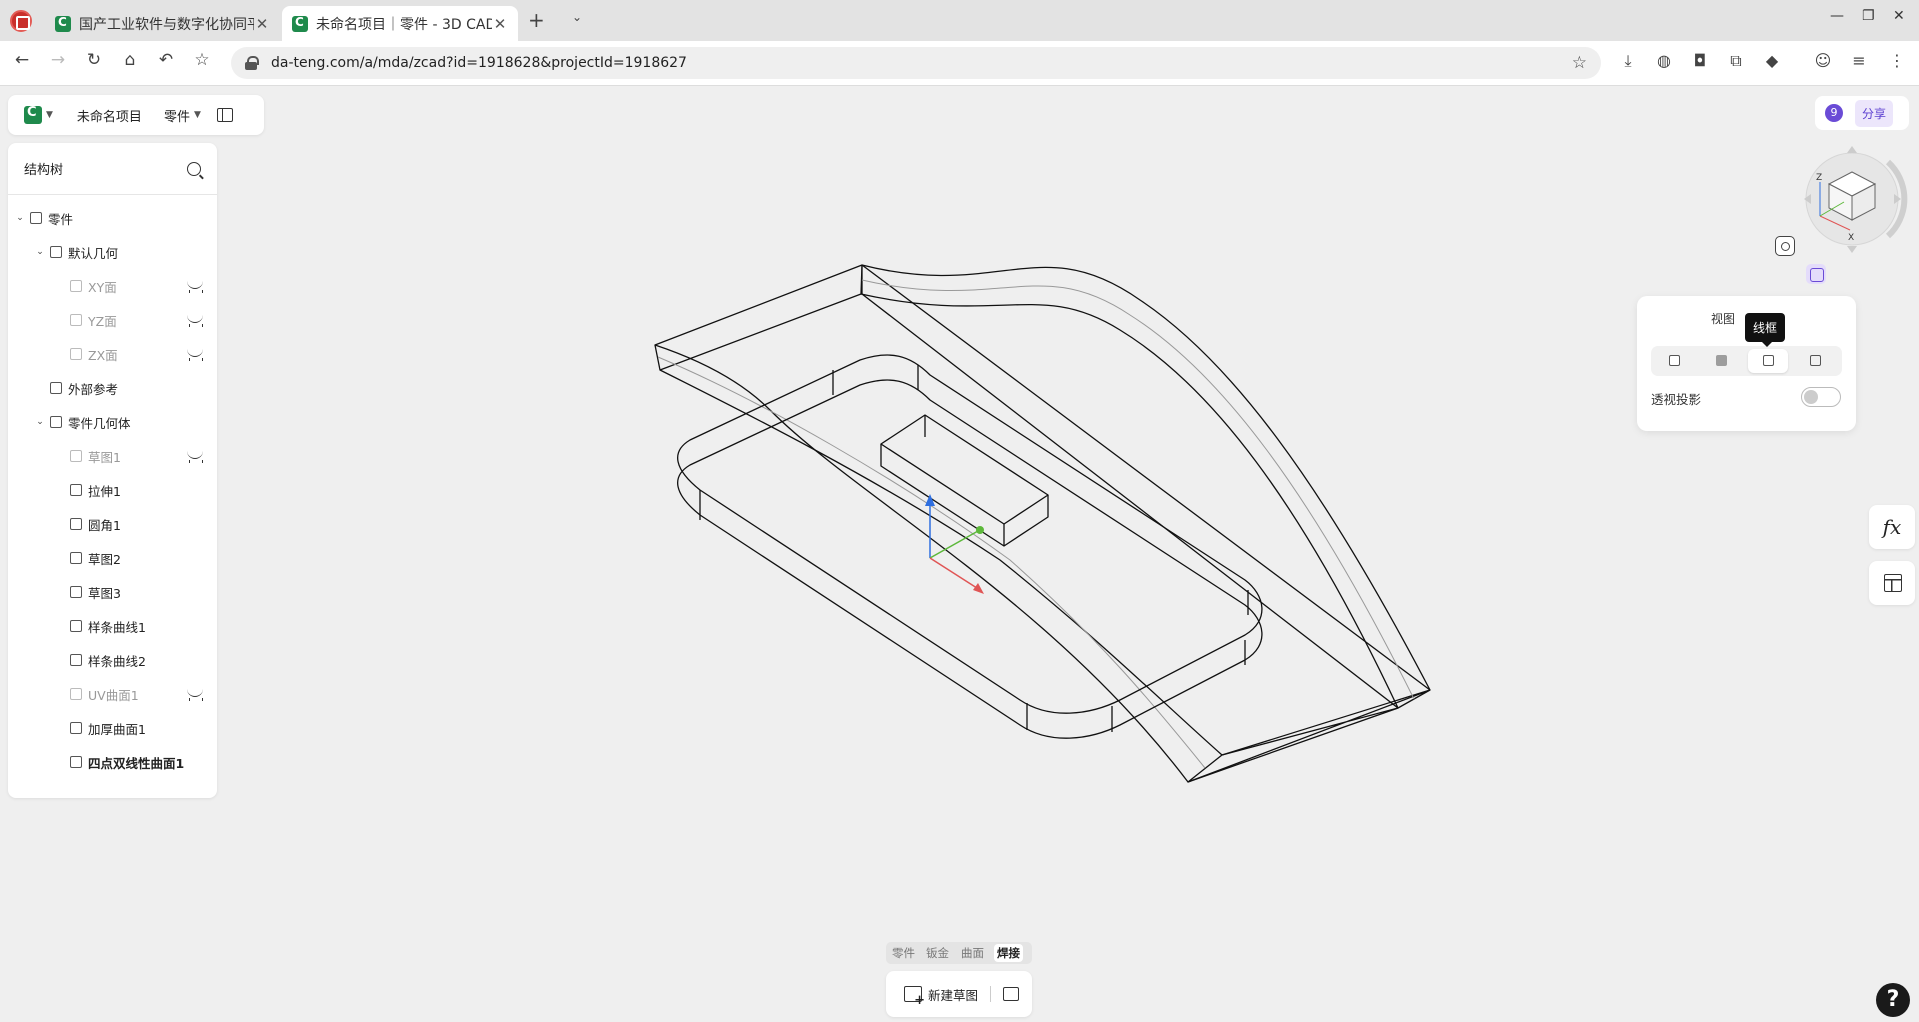 The image size is (1919, 1022). I want to click on new-sketch-icon, so click(914, 997).